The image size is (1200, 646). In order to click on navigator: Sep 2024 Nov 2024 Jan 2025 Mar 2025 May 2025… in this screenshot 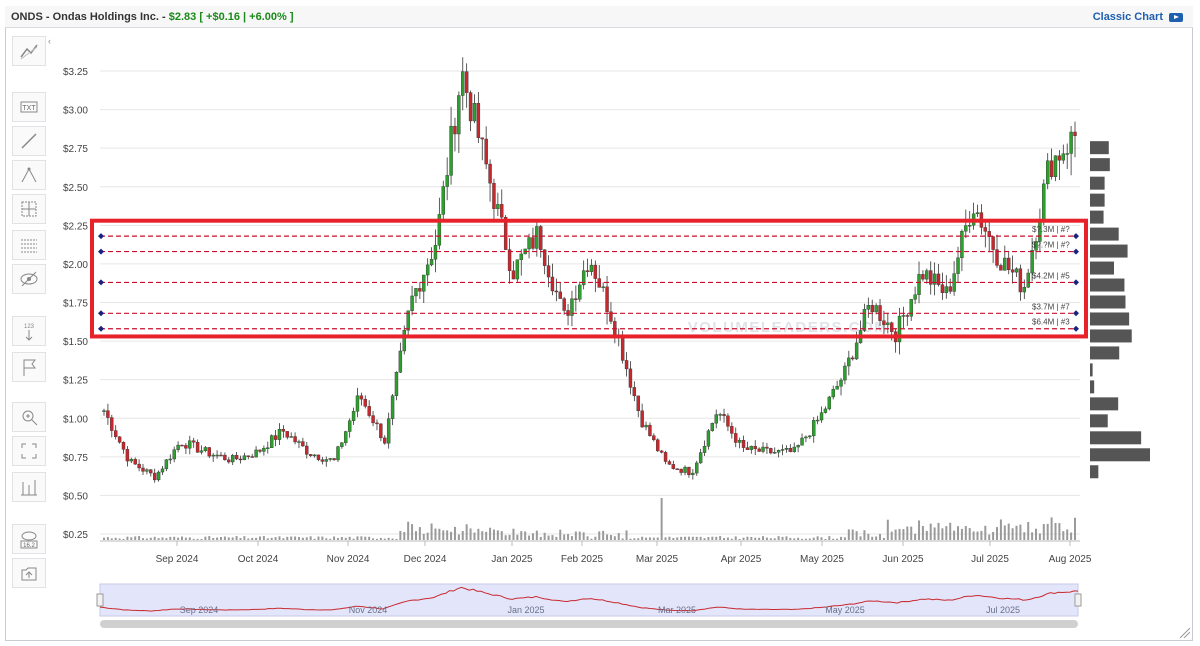, I will do `click(589, 605)`.